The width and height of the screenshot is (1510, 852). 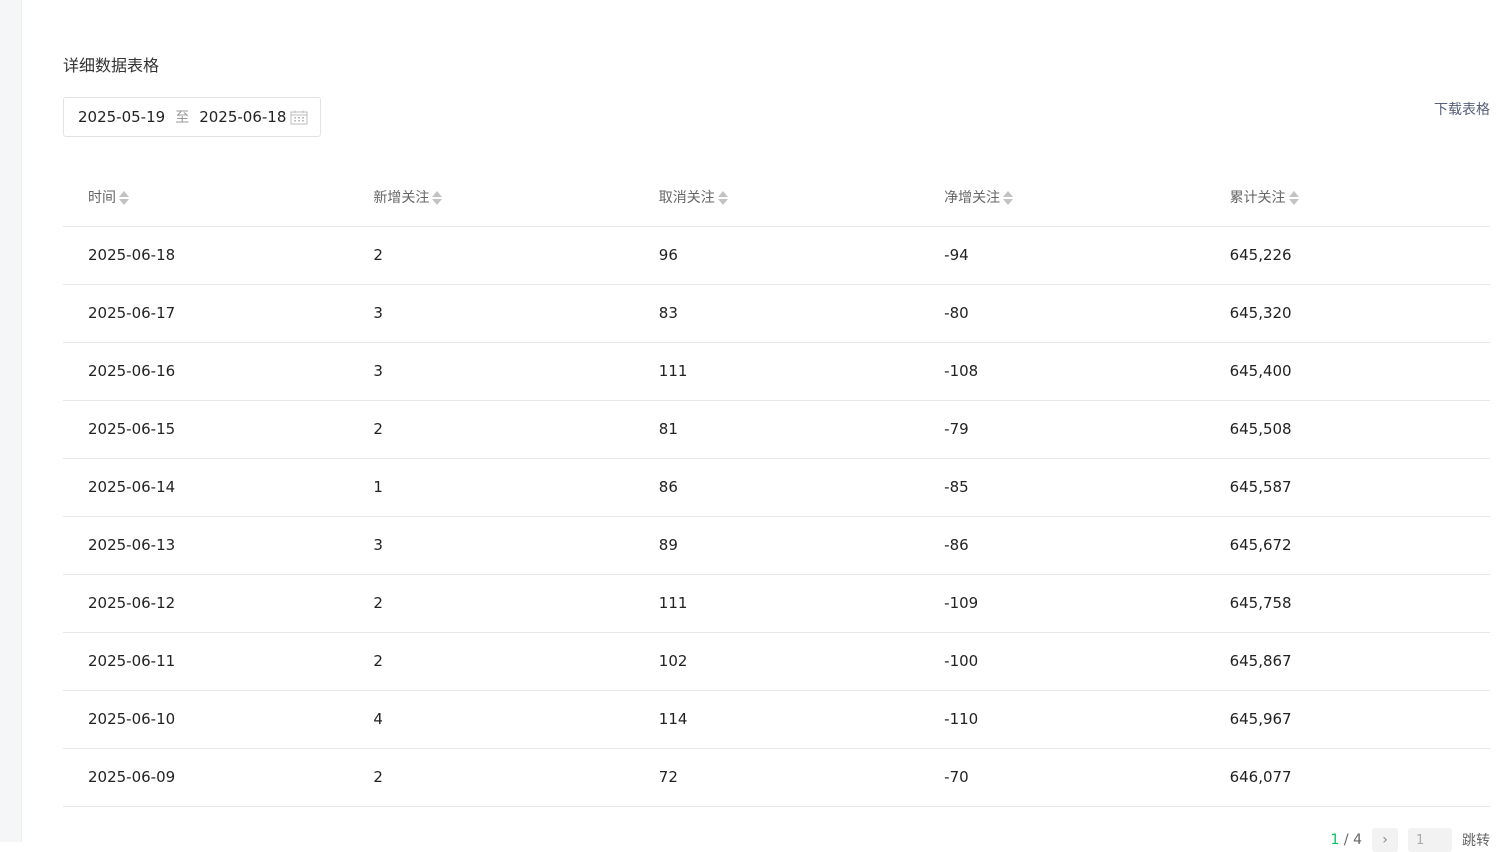 I want to click on cell-unfollow: 72, so click(x=776, y=777).